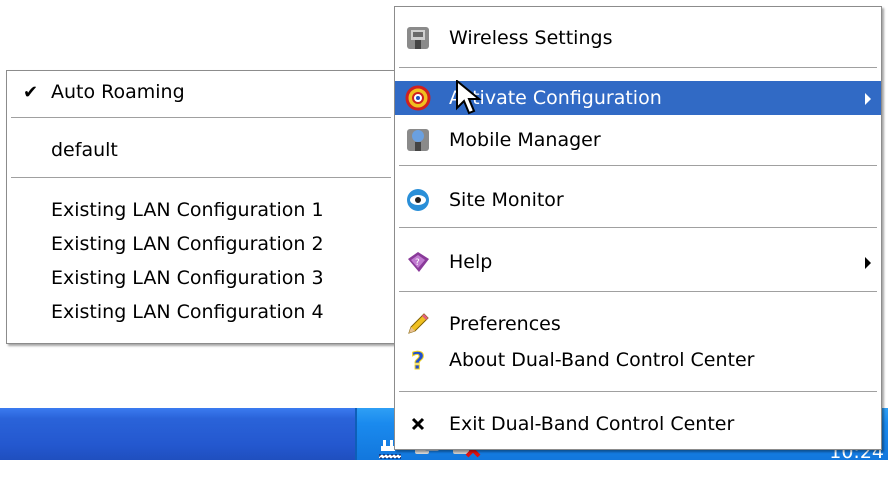 Image resolution: width=888 pixels, height=482 pixels. I want to click on menu-item-mobile-manager: Mobile Manager, so click(638, 140).